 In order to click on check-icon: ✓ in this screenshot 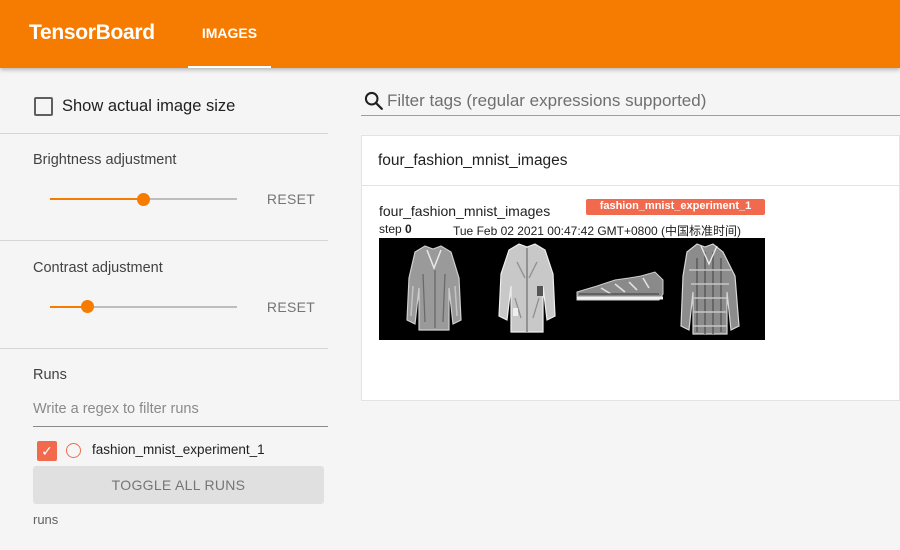, I will do `click(47, 451)`.